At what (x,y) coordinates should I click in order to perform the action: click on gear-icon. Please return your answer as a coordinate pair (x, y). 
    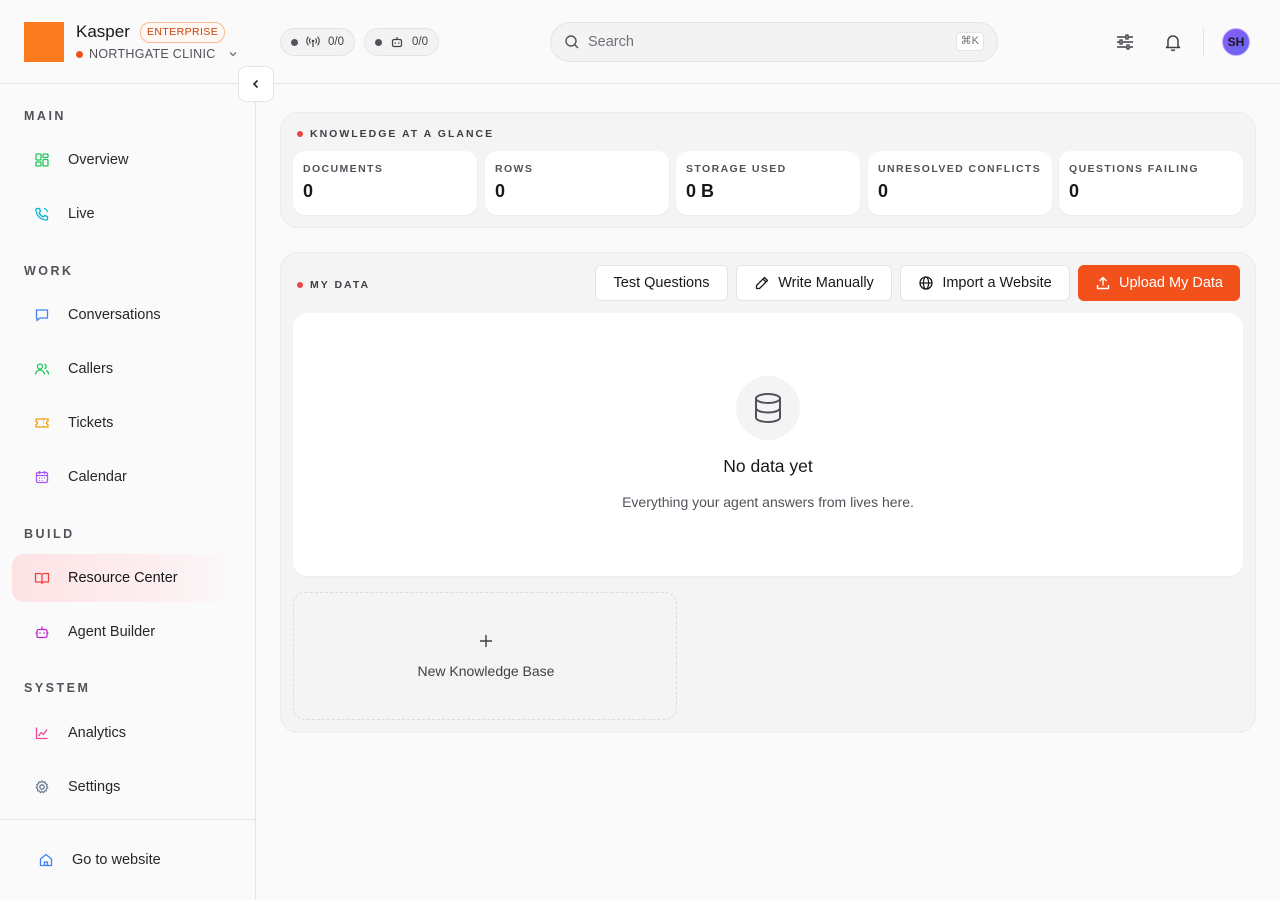
    Looking at the image, I should click on (42, 787).